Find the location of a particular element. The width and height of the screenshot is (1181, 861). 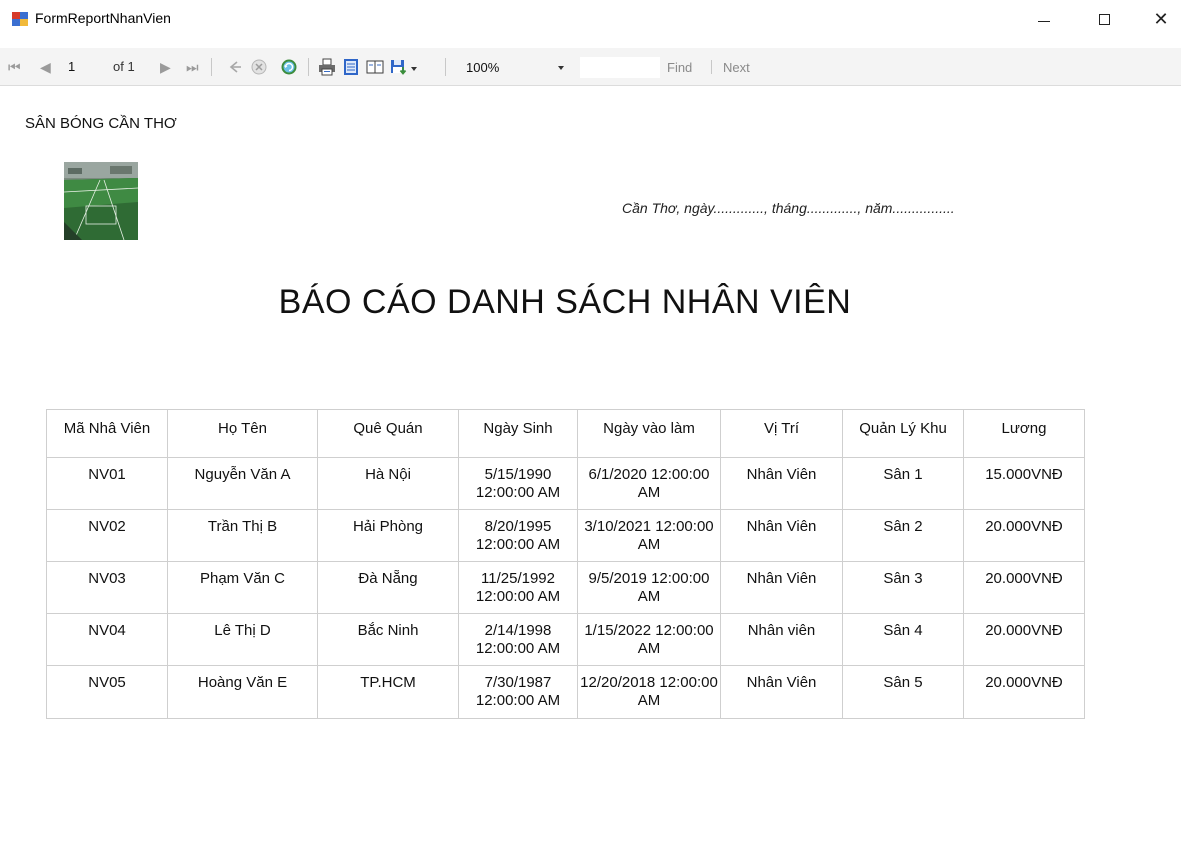

maximize-icon is located at coordinates (1104, 19).